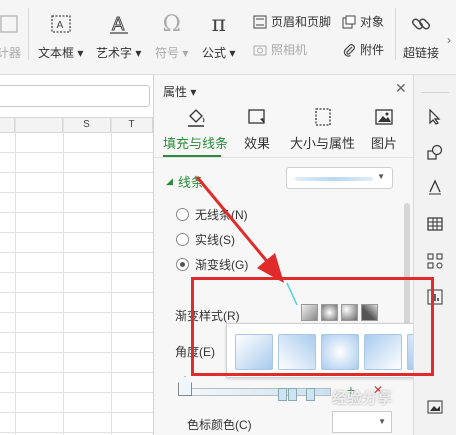  I want to click on header-footer-button: 页眉和页脚, so click(291, 21).